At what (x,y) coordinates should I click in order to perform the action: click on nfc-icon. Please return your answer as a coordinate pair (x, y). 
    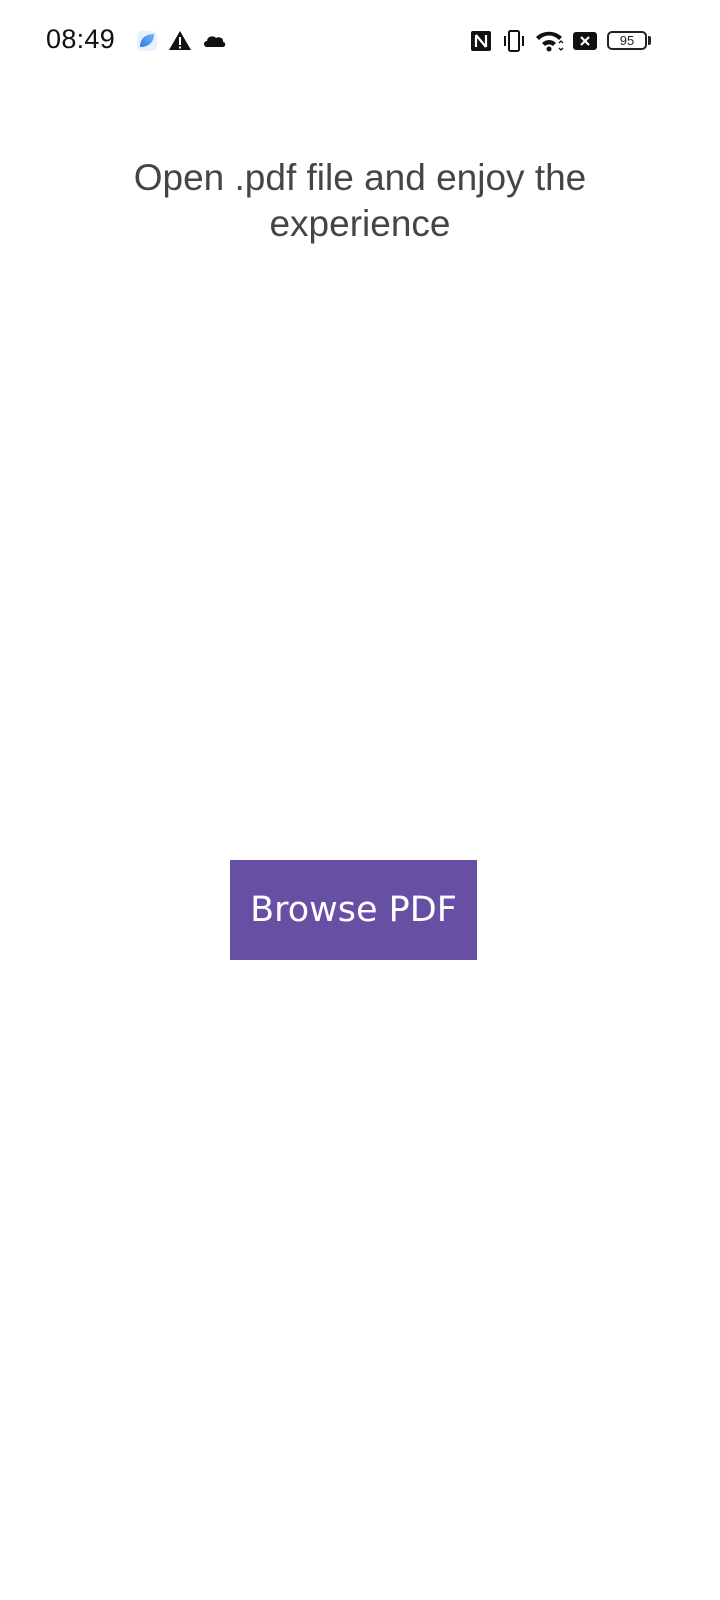
    Looking at the image, I should click on (481, 41).